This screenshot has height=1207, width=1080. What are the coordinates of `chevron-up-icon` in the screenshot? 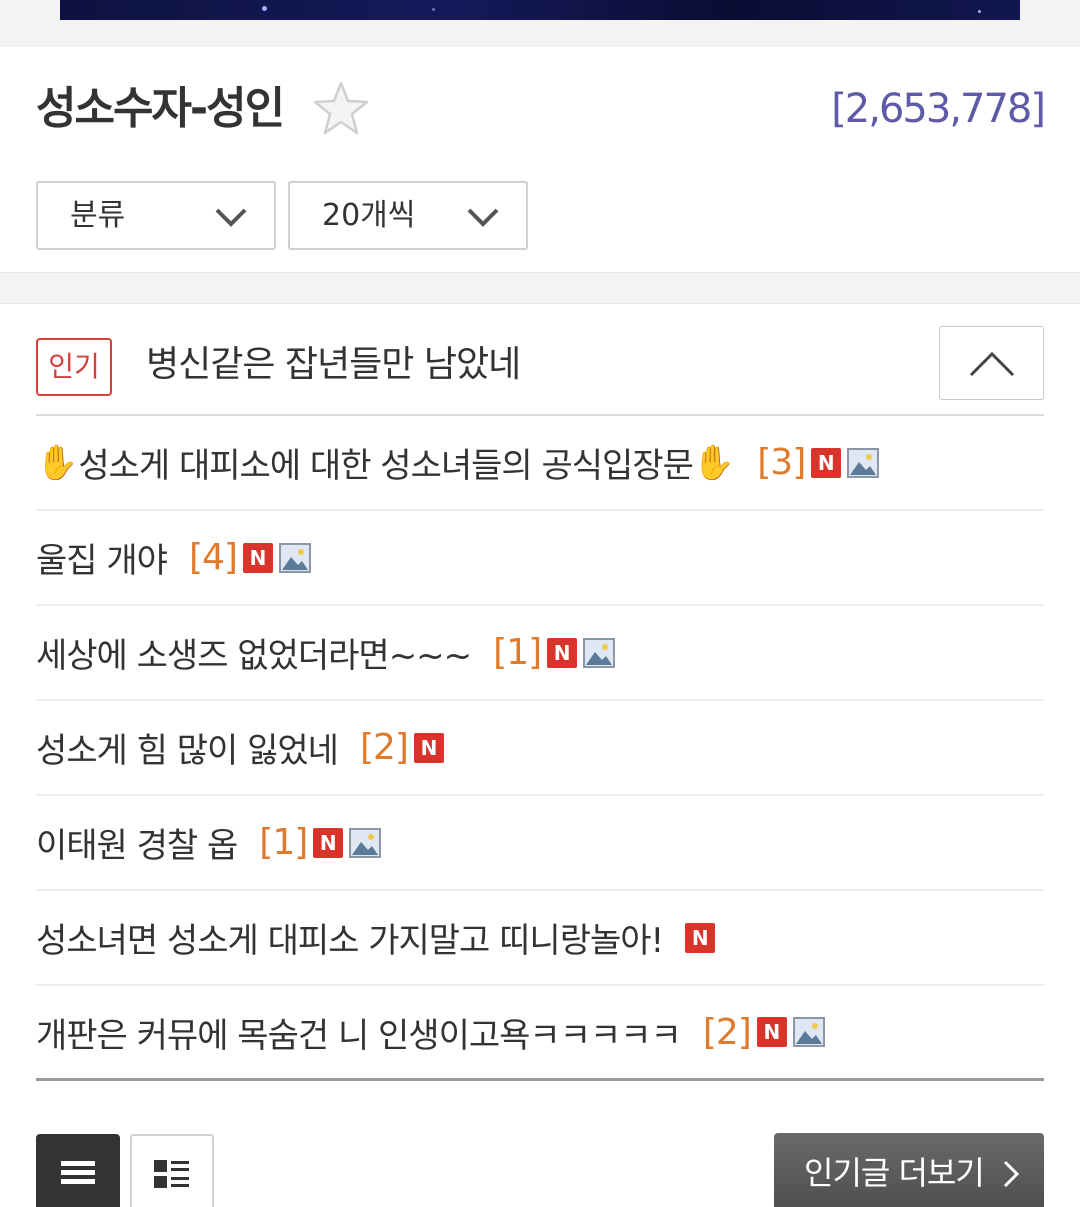 It's located at (992, 364).